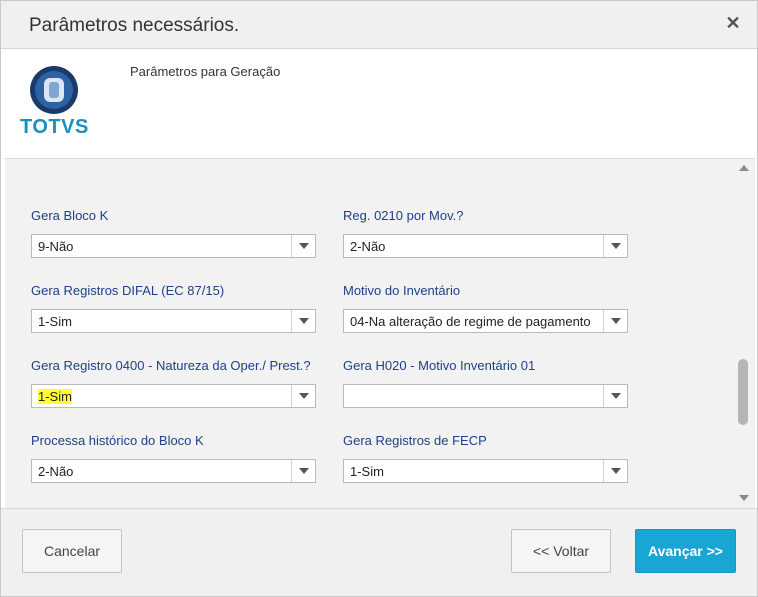 The width and height of the screenshot is (758, 597). Describe the element at coordinates (205, 71) in the screenshot. I see `section-subtitle: Parâmetros para Geração` at that location.